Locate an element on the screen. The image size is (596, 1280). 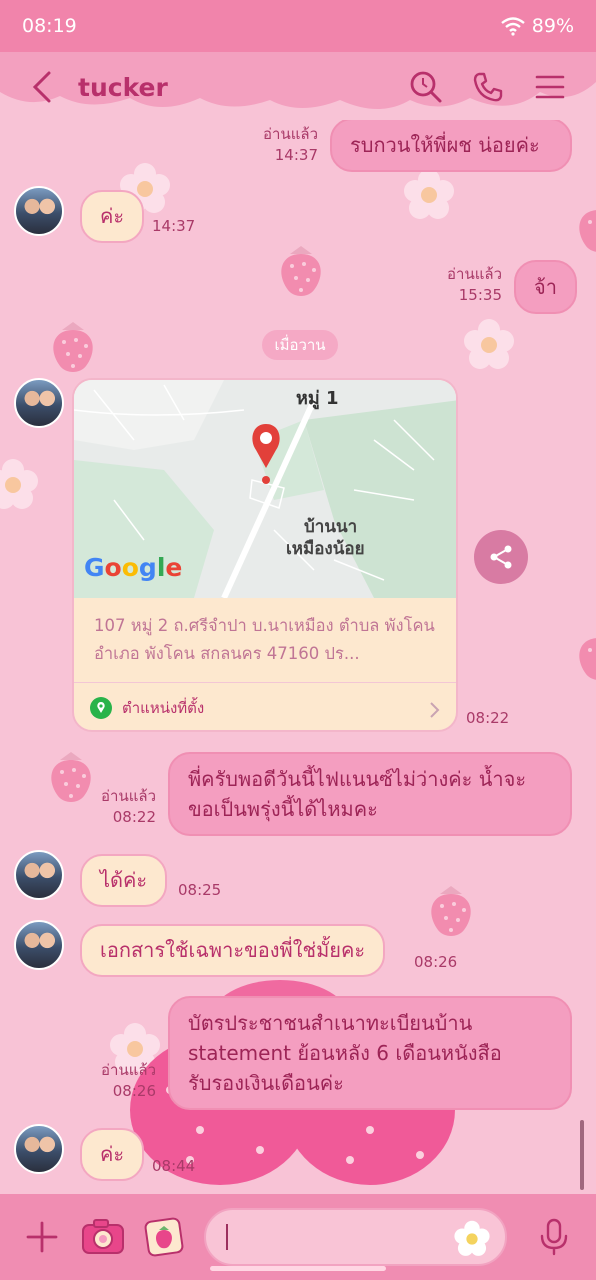
outgoing-message: จ้า is located at coordinates (545, 287).